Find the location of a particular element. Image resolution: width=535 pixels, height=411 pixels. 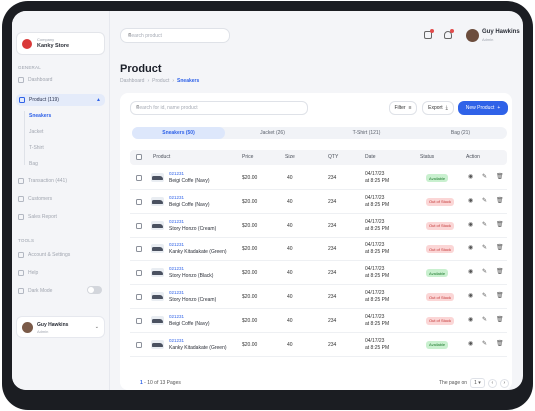

receipt-icon is located at coordinates (21, 181).